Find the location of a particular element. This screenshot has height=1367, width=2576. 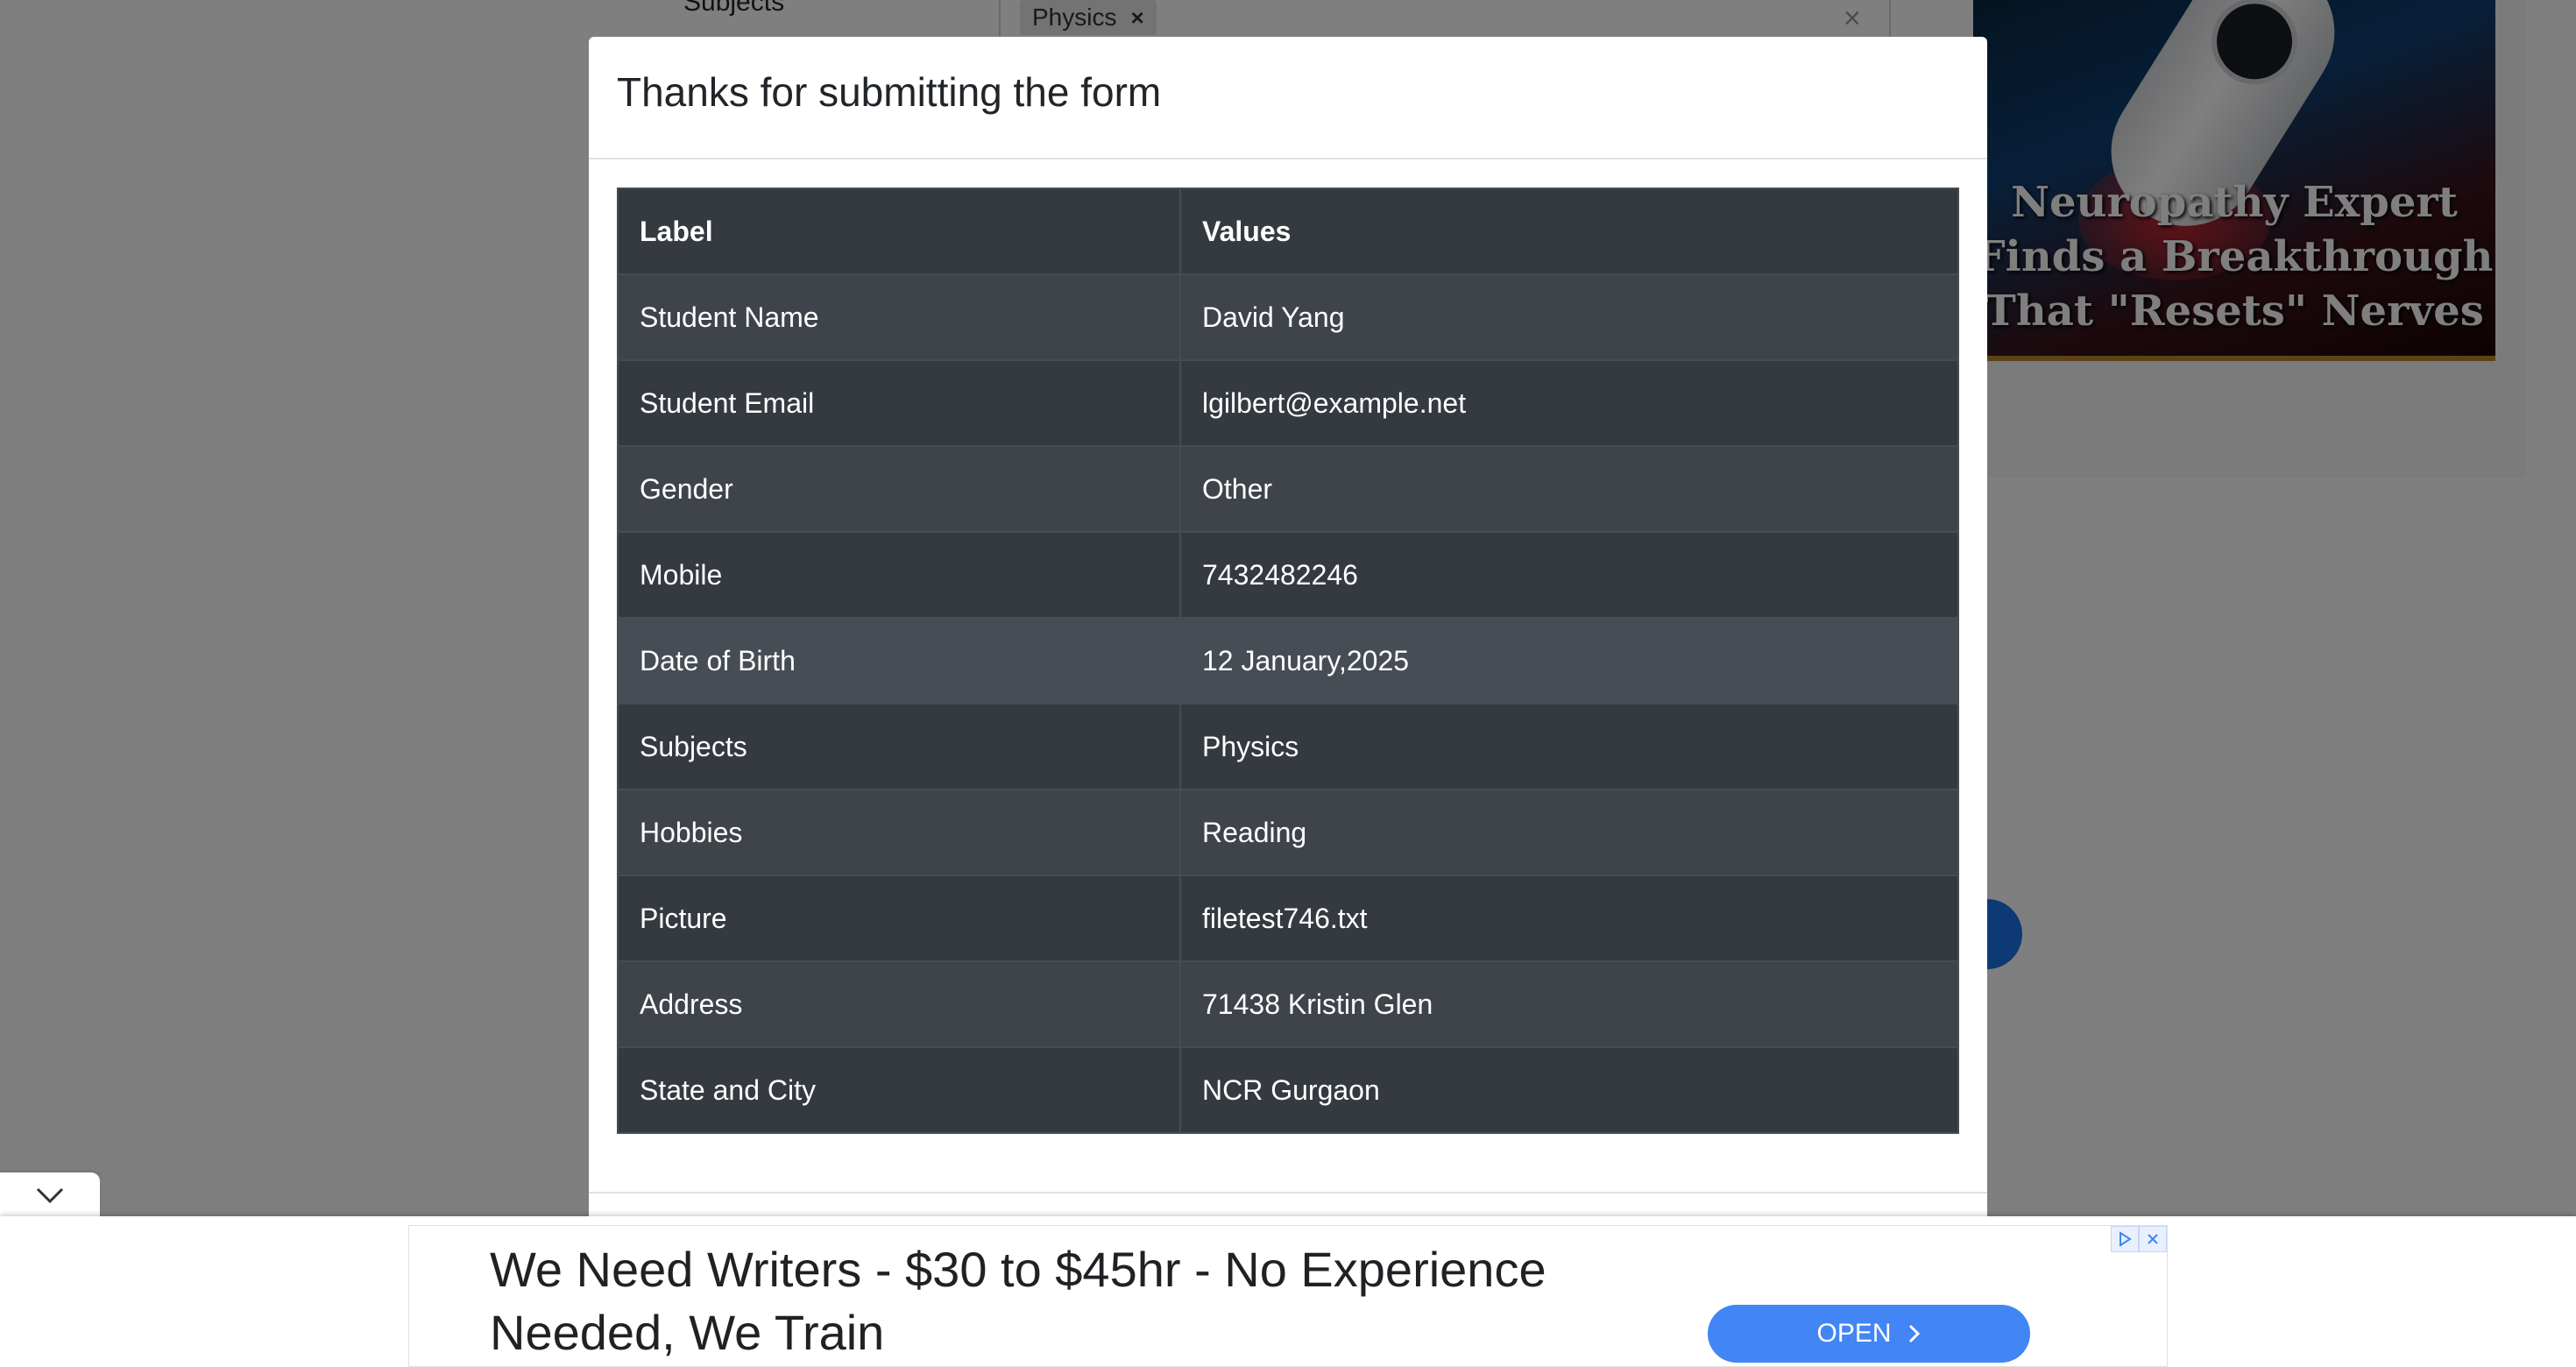

table-row: Gender Other is located at coordinates (1288, 489).